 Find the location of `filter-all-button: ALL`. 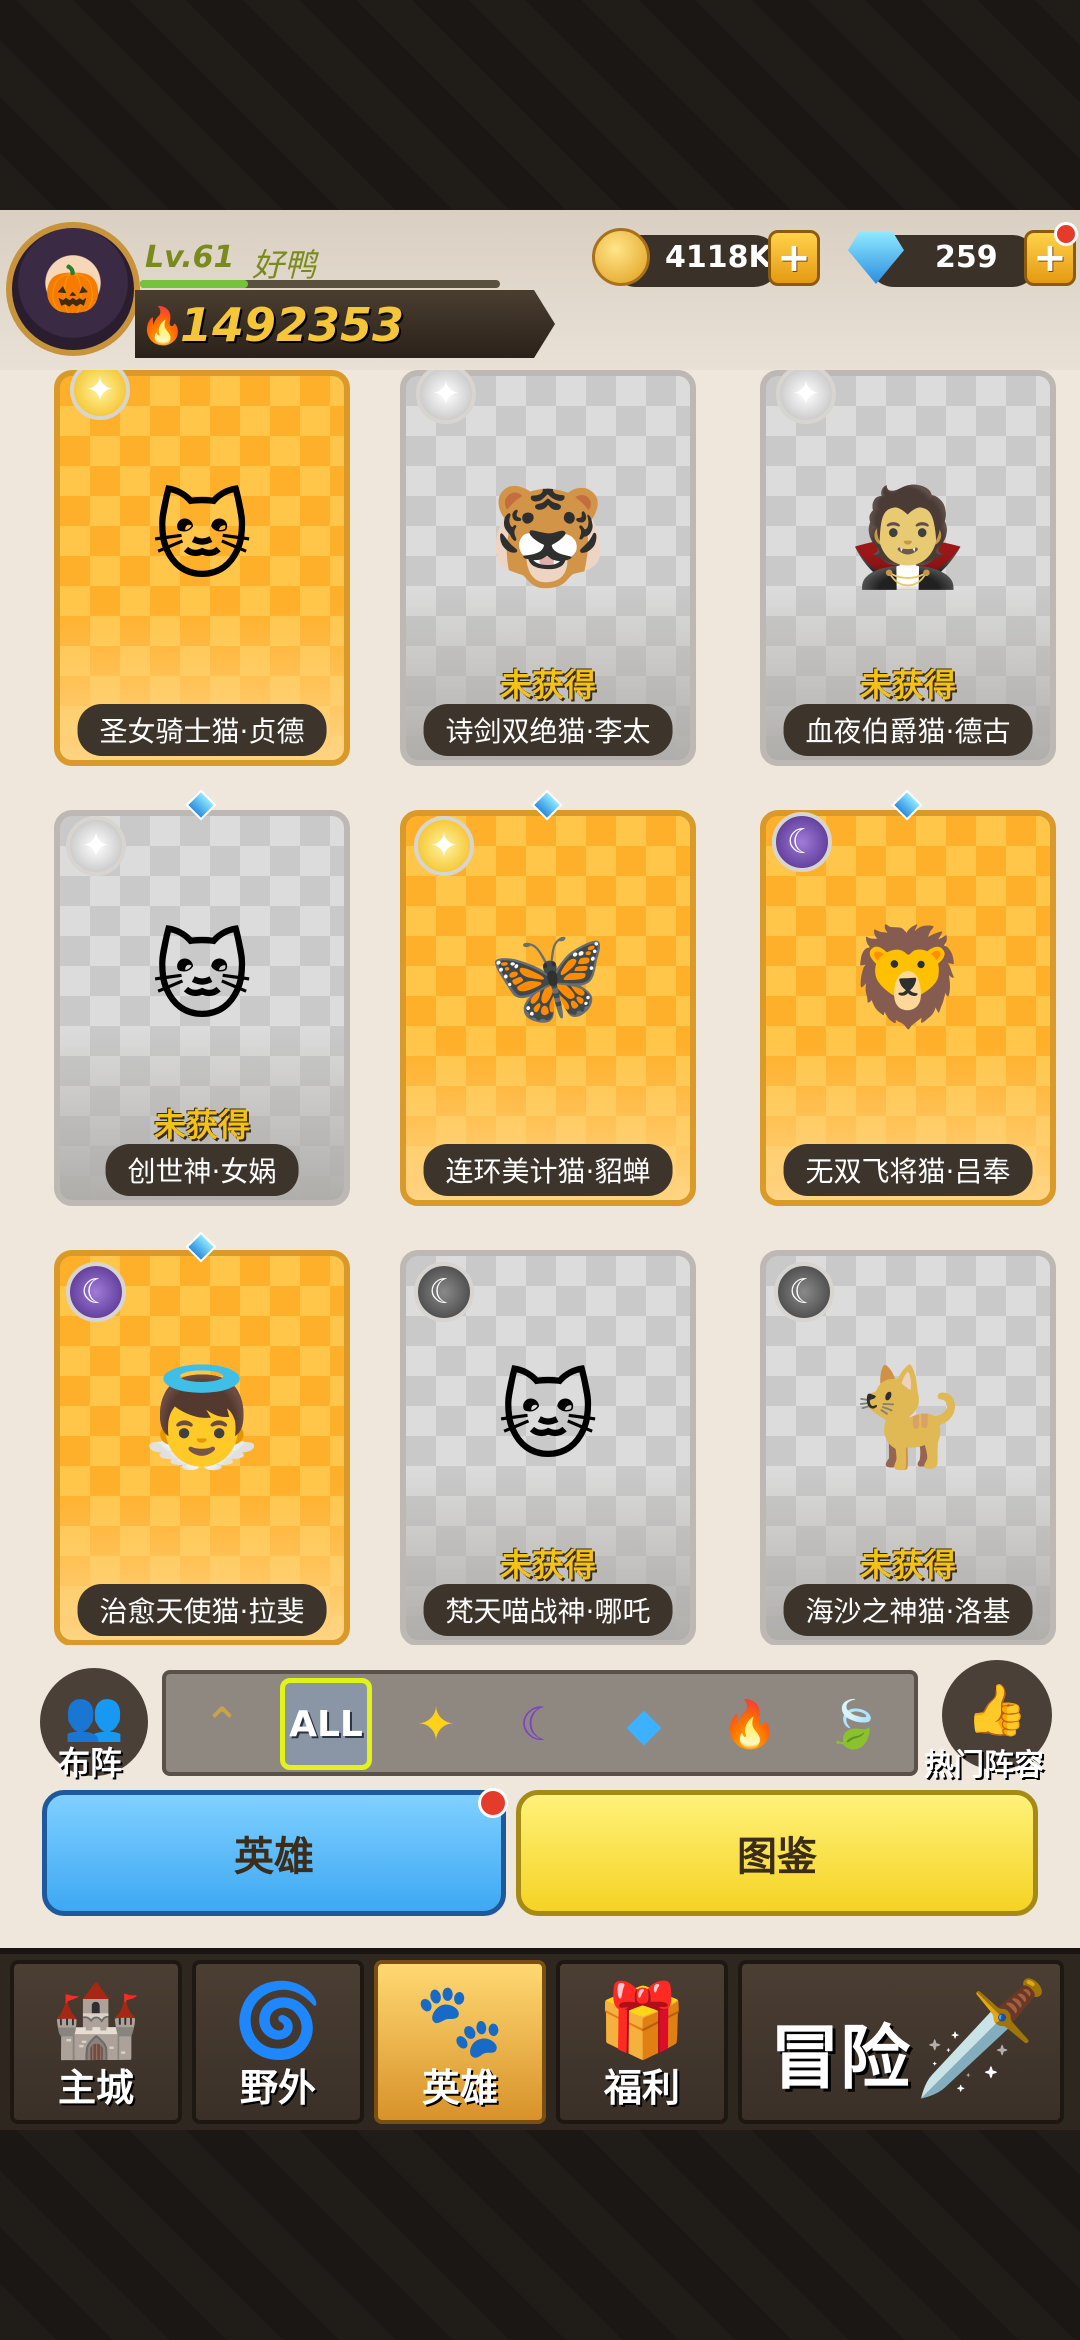

filter-all-button: ALL is located at coordinates (326, 1724).